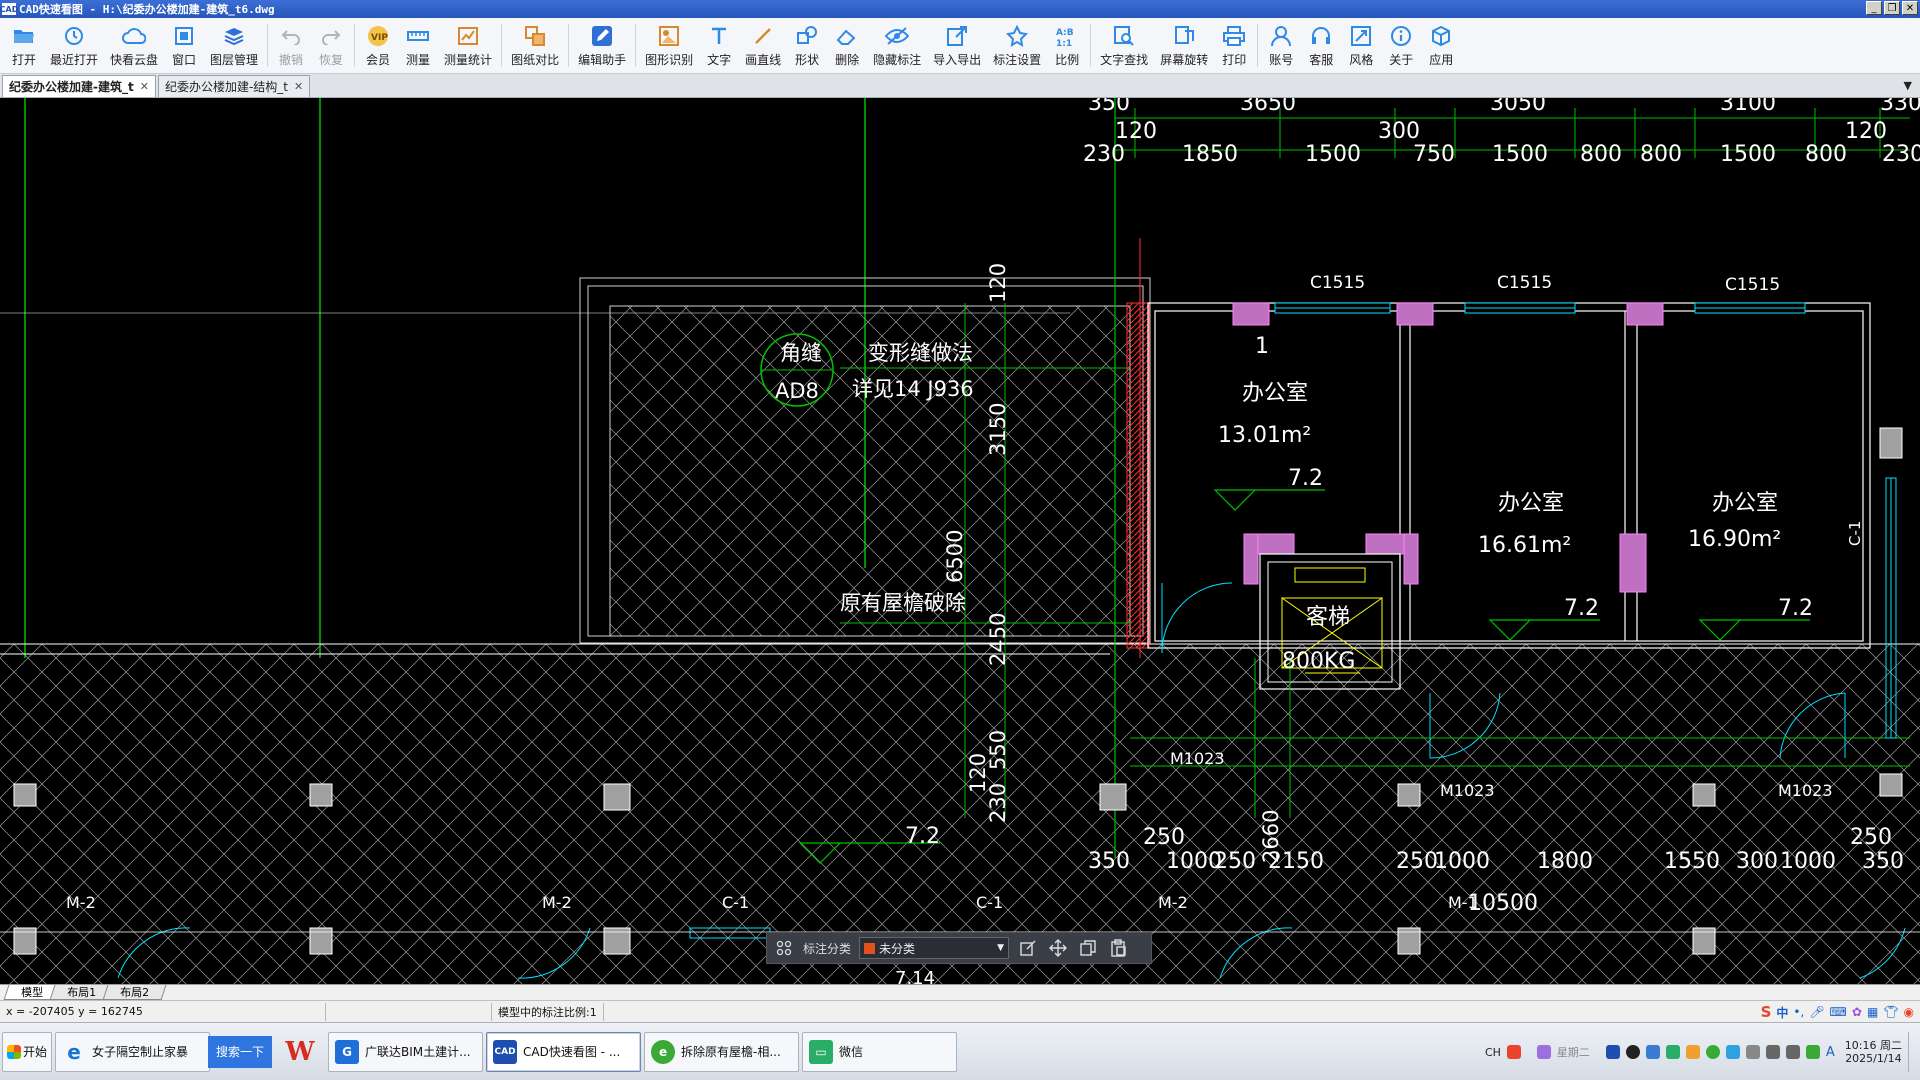  I want to click on network-icon, so click(1772, 1052).